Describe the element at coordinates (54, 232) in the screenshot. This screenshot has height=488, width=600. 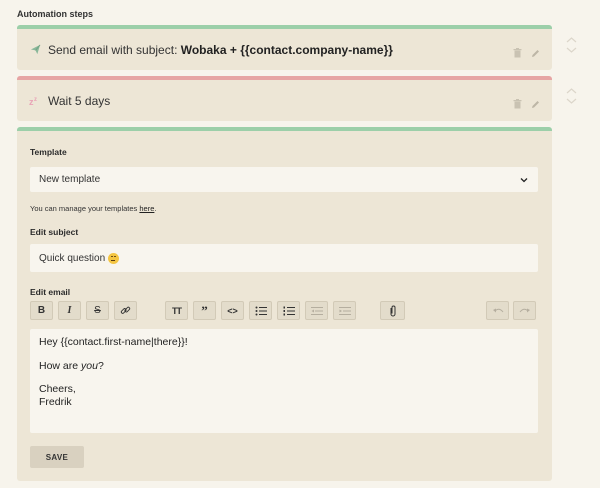
I see `subject-label: Edit subject` at that location.